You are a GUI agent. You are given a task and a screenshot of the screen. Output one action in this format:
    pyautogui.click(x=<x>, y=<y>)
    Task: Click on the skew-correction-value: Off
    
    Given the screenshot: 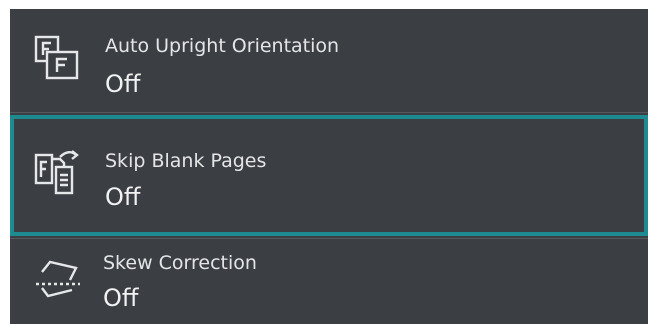 What is the action you would take?
    pyautogui.click(x=121, y=298)
    